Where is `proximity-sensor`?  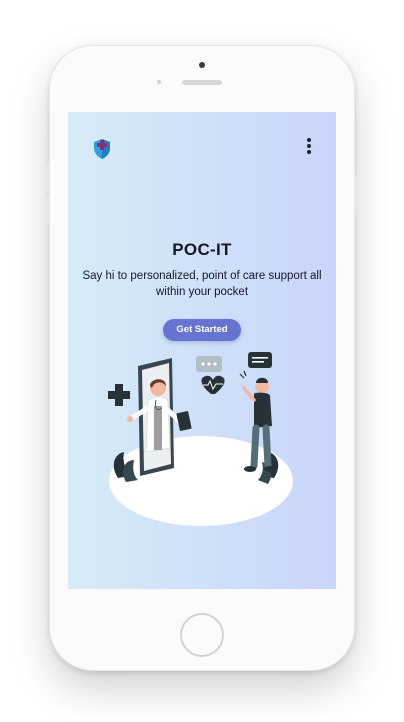
proximity-sensor is located at coordinates (159, 82).